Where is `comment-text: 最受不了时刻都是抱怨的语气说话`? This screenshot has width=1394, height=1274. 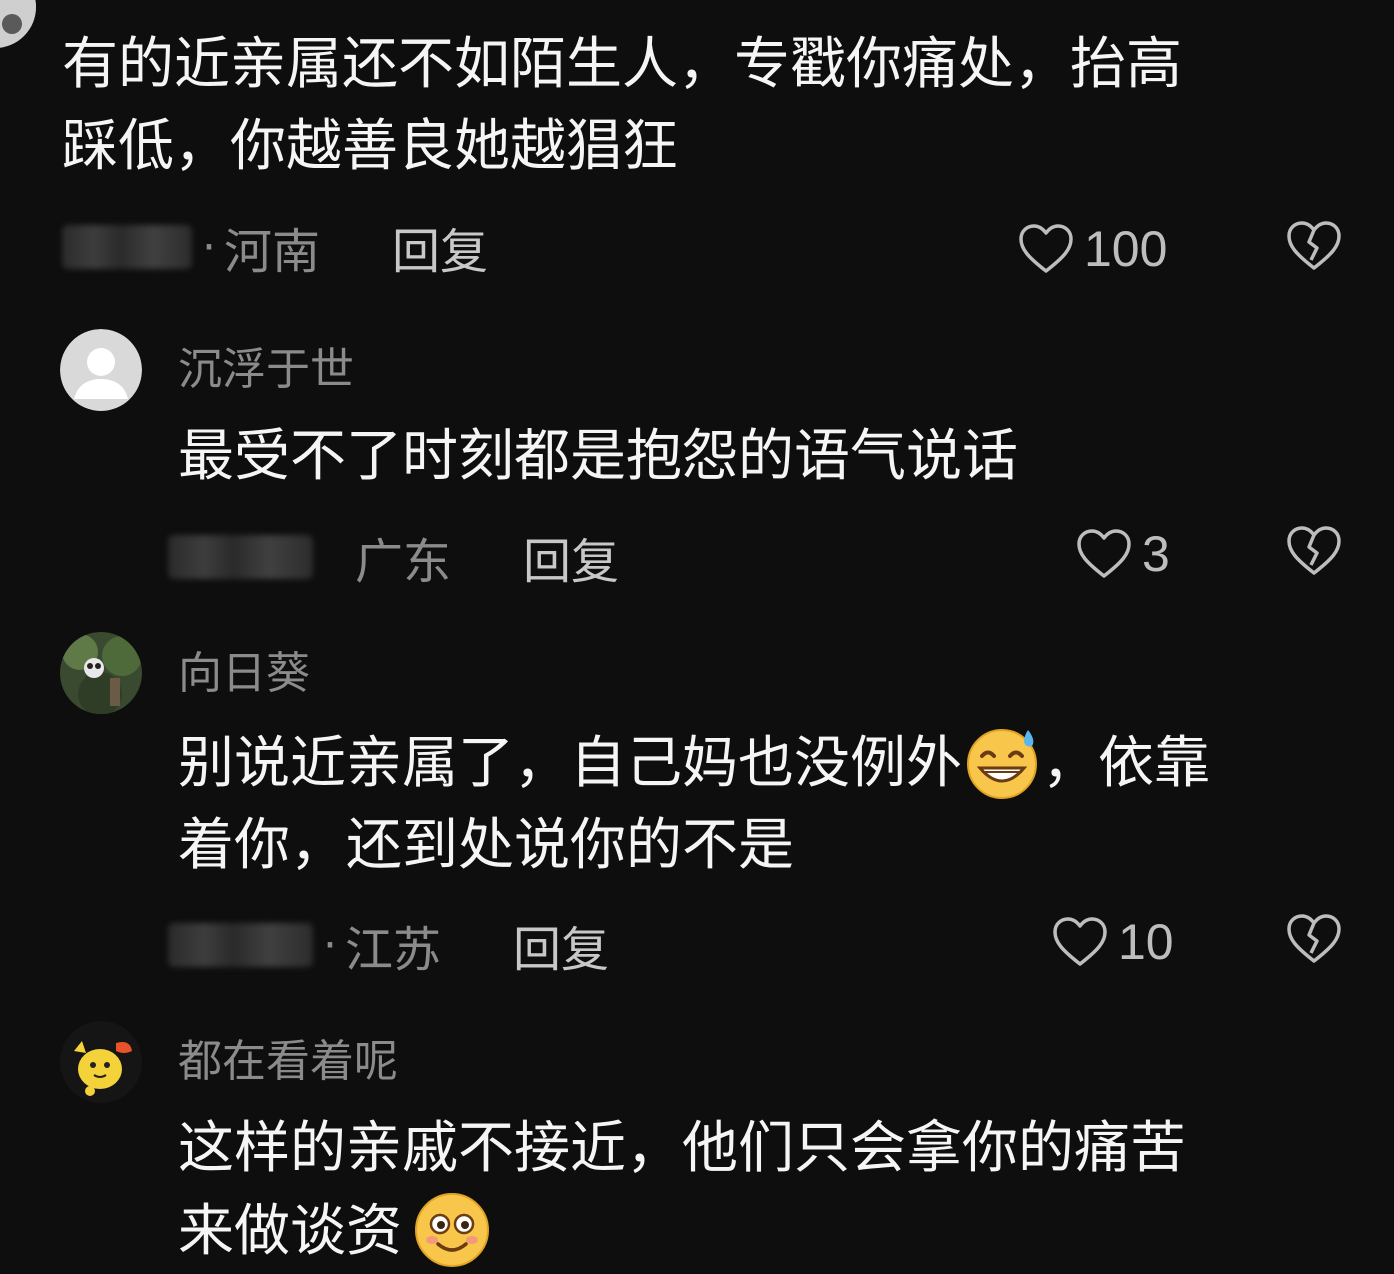 comment-text: 最受不了时刻都是抱怨的语气说话 is located at coordinates (598, 457).